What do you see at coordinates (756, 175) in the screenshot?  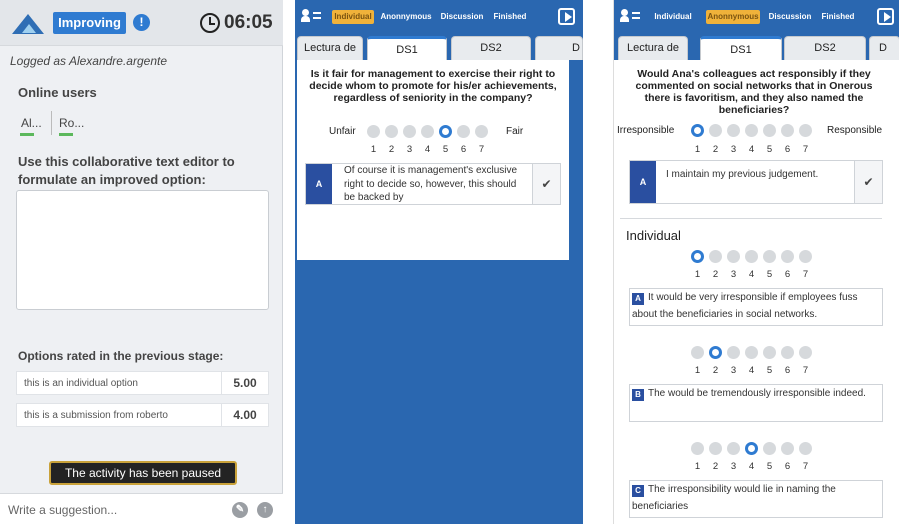 I see `answer-text: I maintain my previous judgement.` at bounding box center [756, 175].